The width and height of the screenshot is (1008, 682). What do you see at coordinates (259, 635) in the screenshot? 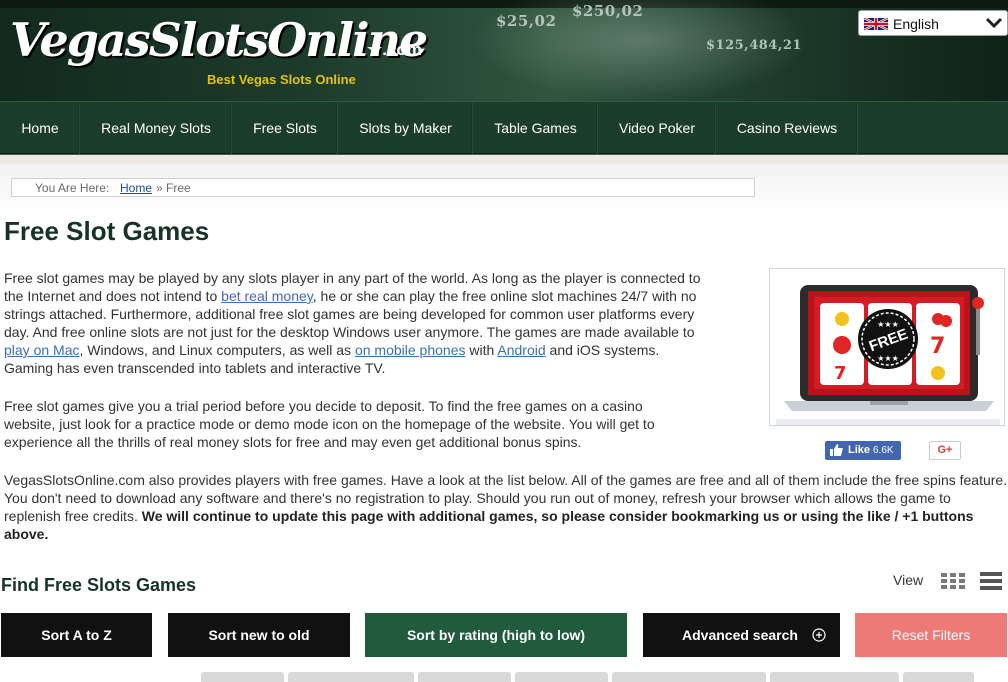
I see `sort-new-to-old-button: Sort new to old` at bounding box center [259, 635].